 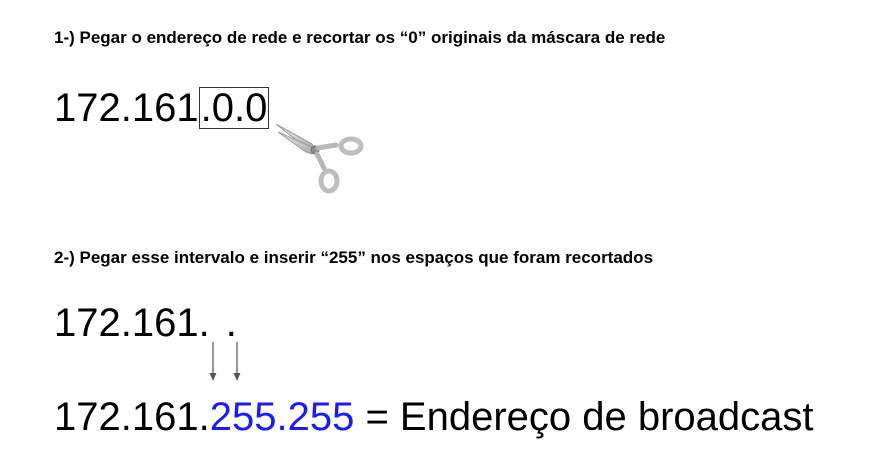 What do you see at coordinates (243, 417) in the screenshot?
I see `broadcast-octet-3: 255` at bounding box center [243, 417].